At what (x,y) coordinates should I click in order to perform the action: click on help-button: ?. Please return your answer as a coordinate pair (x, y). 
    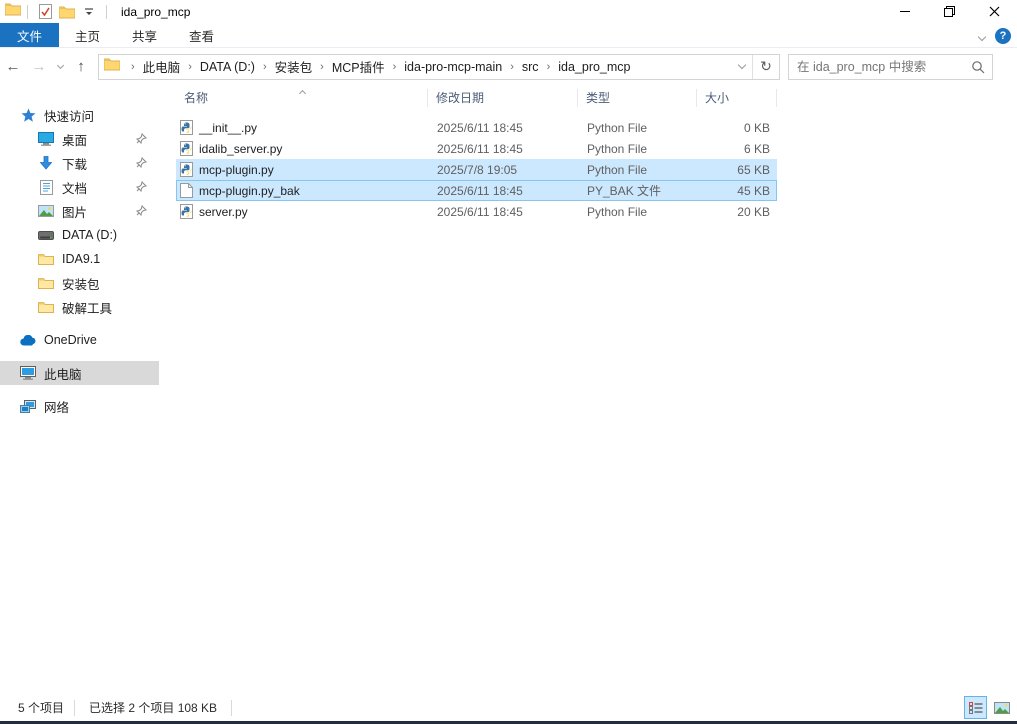
    Looking at the image, I should click on (1003, 35).